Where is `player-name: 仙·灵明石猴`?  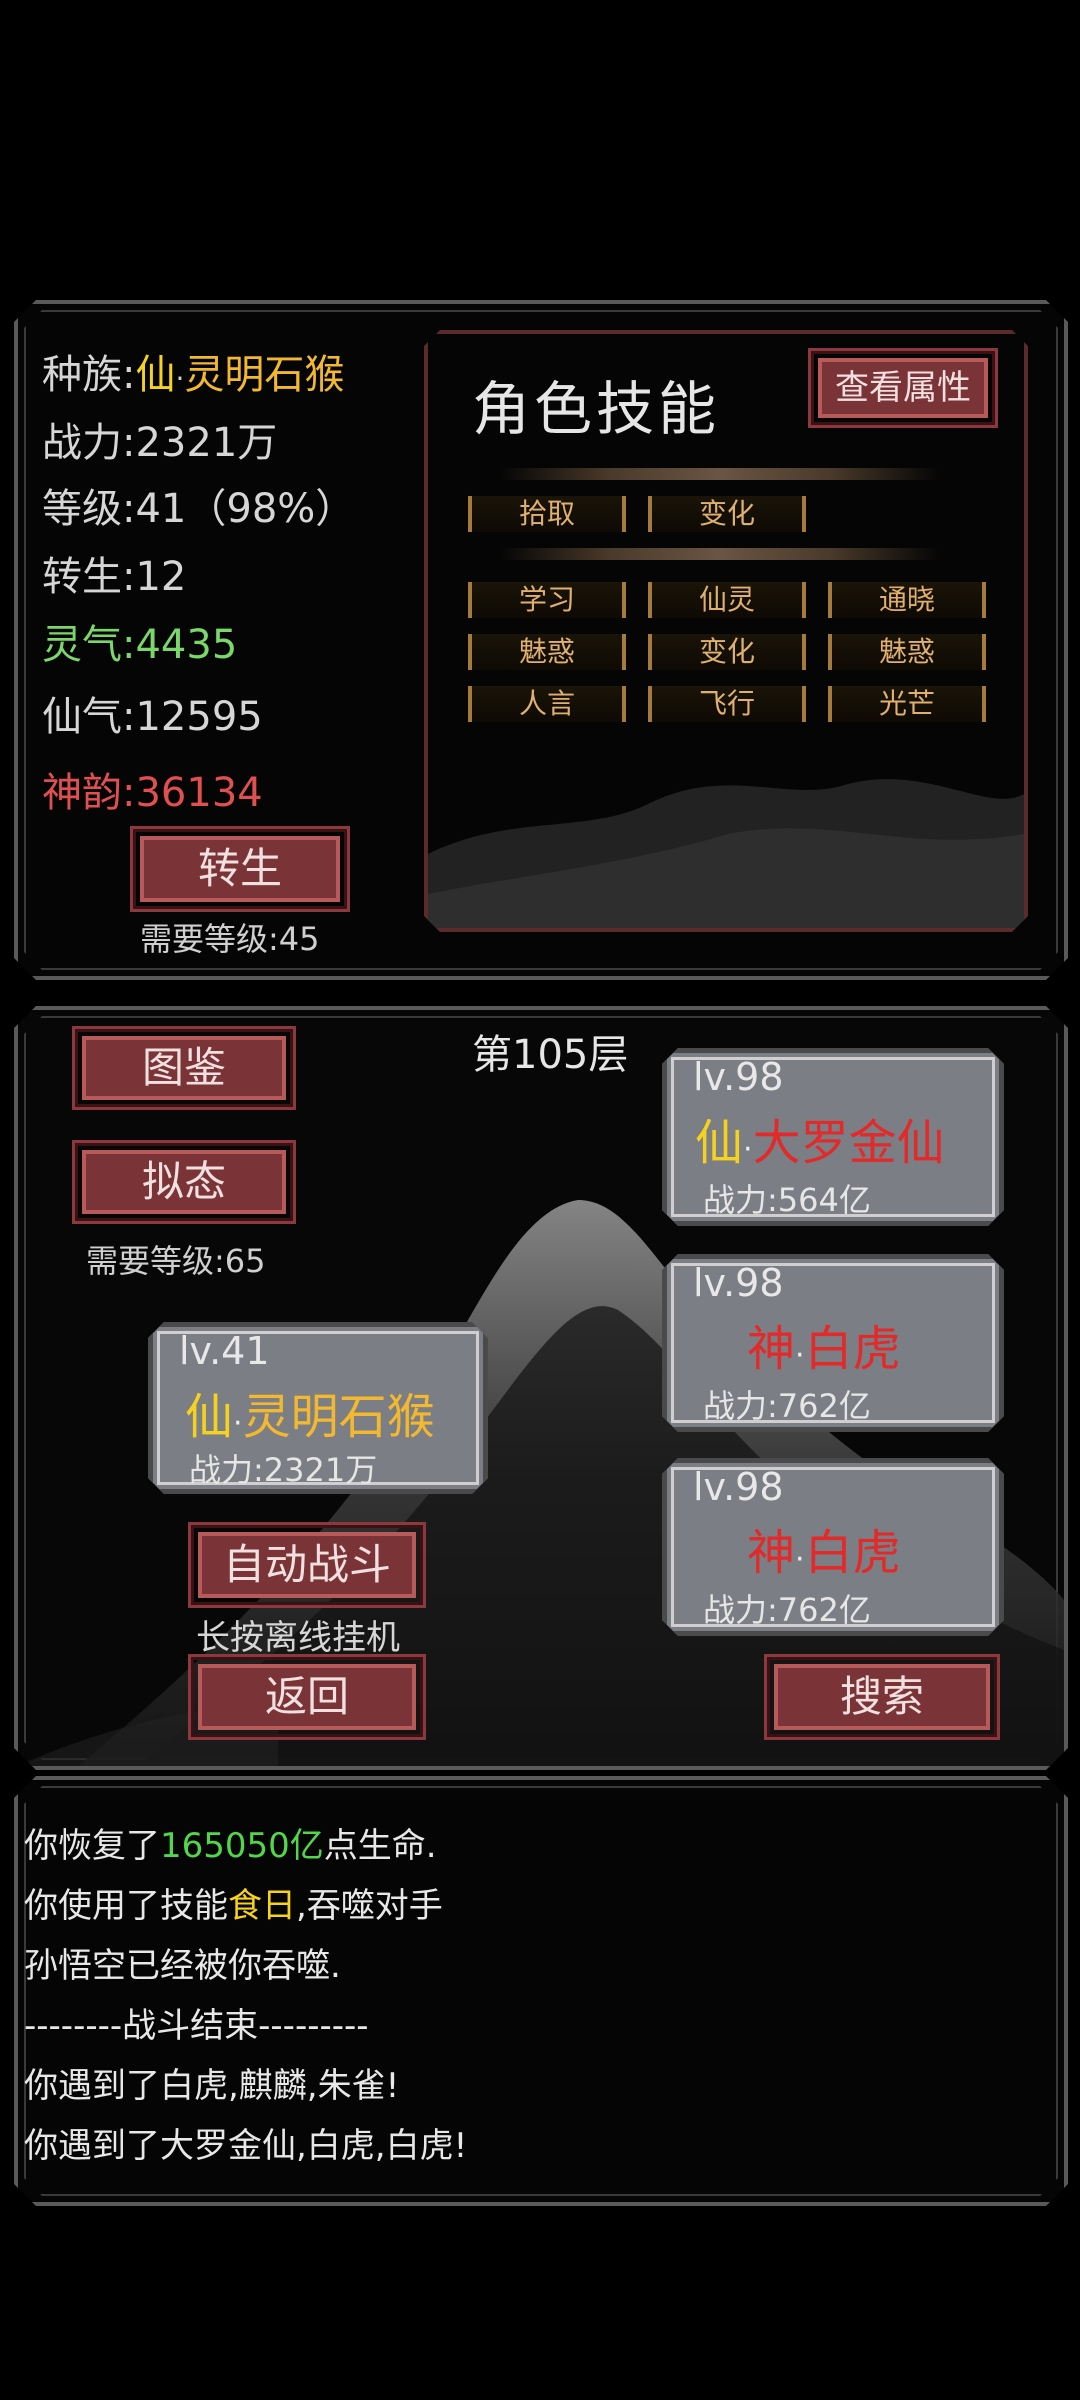
player-name: 仙·灵明石猴 is located at coordinates (310, 1412).